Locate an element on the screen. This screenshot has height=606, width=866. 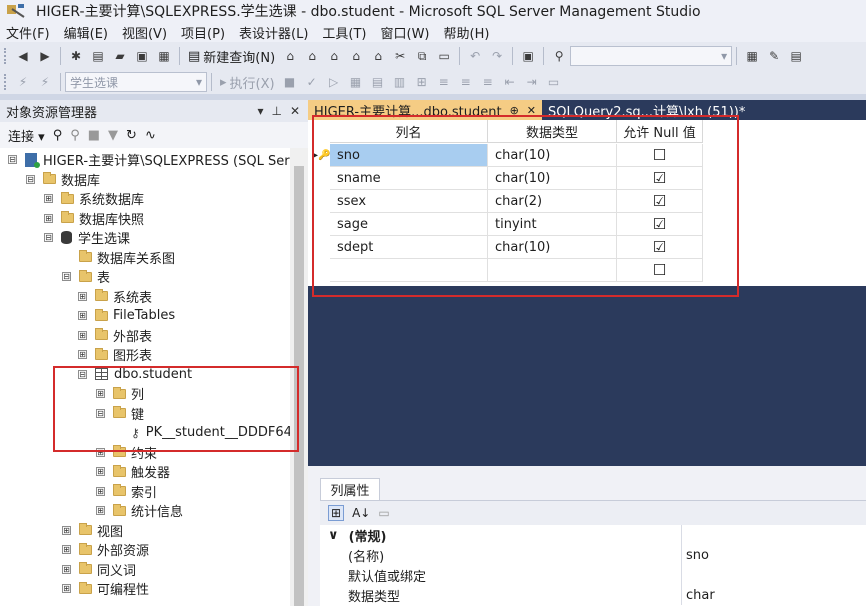
tab-table-designer: HIGER-主要计算...dbo.student ⊕ ✕ is located at coordinates (425, 110).